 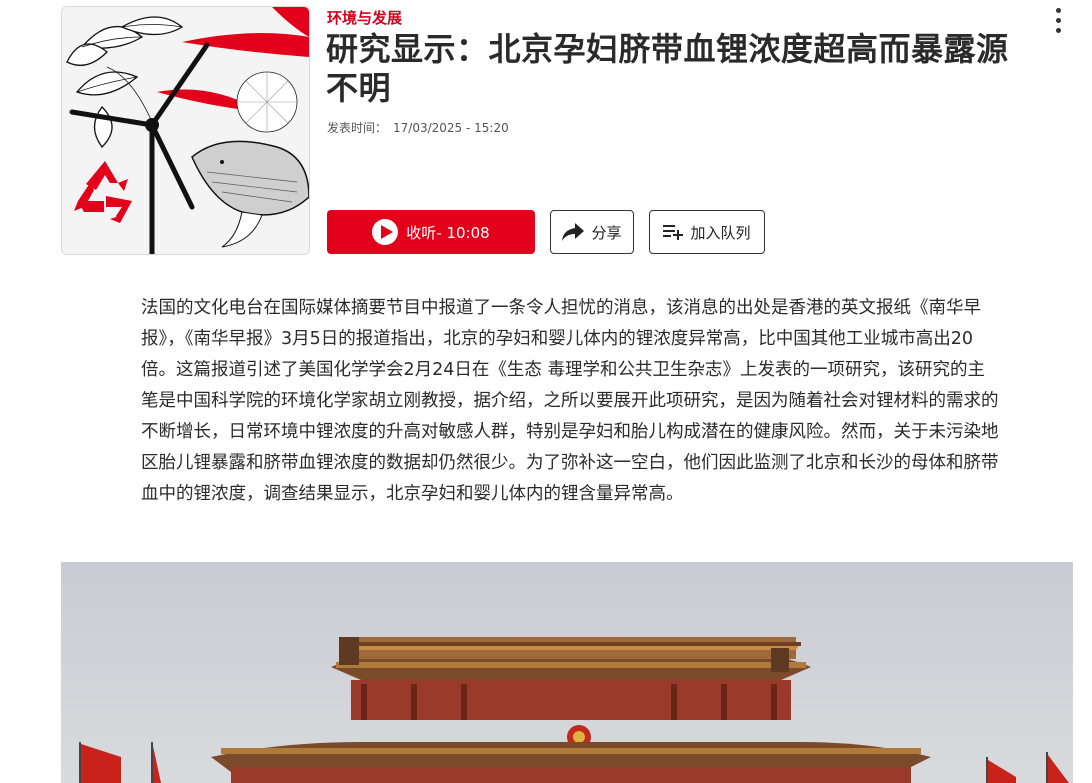 What do you see at coordinates (451, 128) in the screenshot?
I see `publish-date-value: 17/03/2025 - 15:20` at bounding box center [451, 128].